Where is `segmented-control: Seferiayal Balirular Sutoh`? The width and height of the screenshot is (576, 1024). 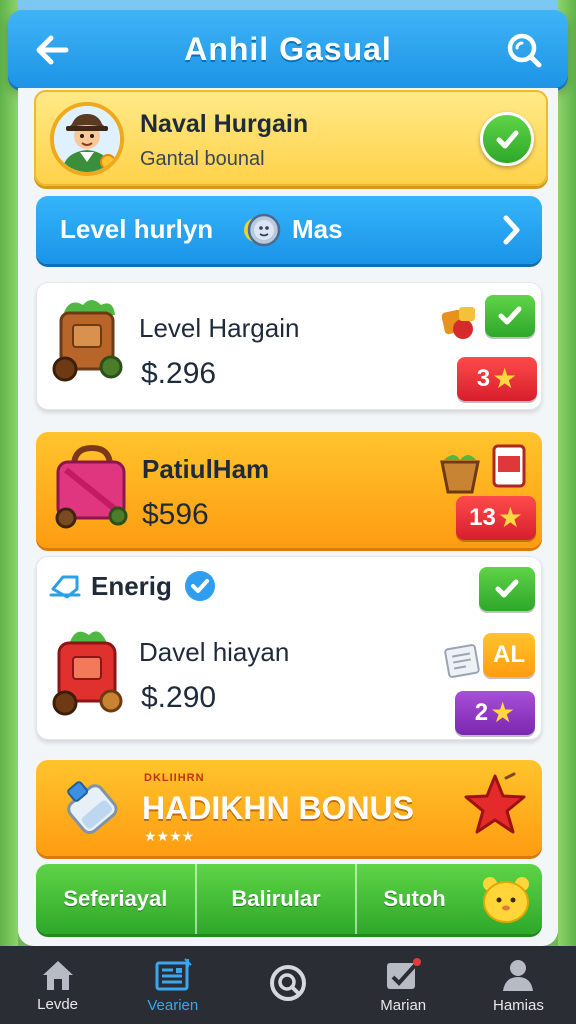
segmented-control: Seferiayal Balirular Sutoh is located at coordinates (289, 899).